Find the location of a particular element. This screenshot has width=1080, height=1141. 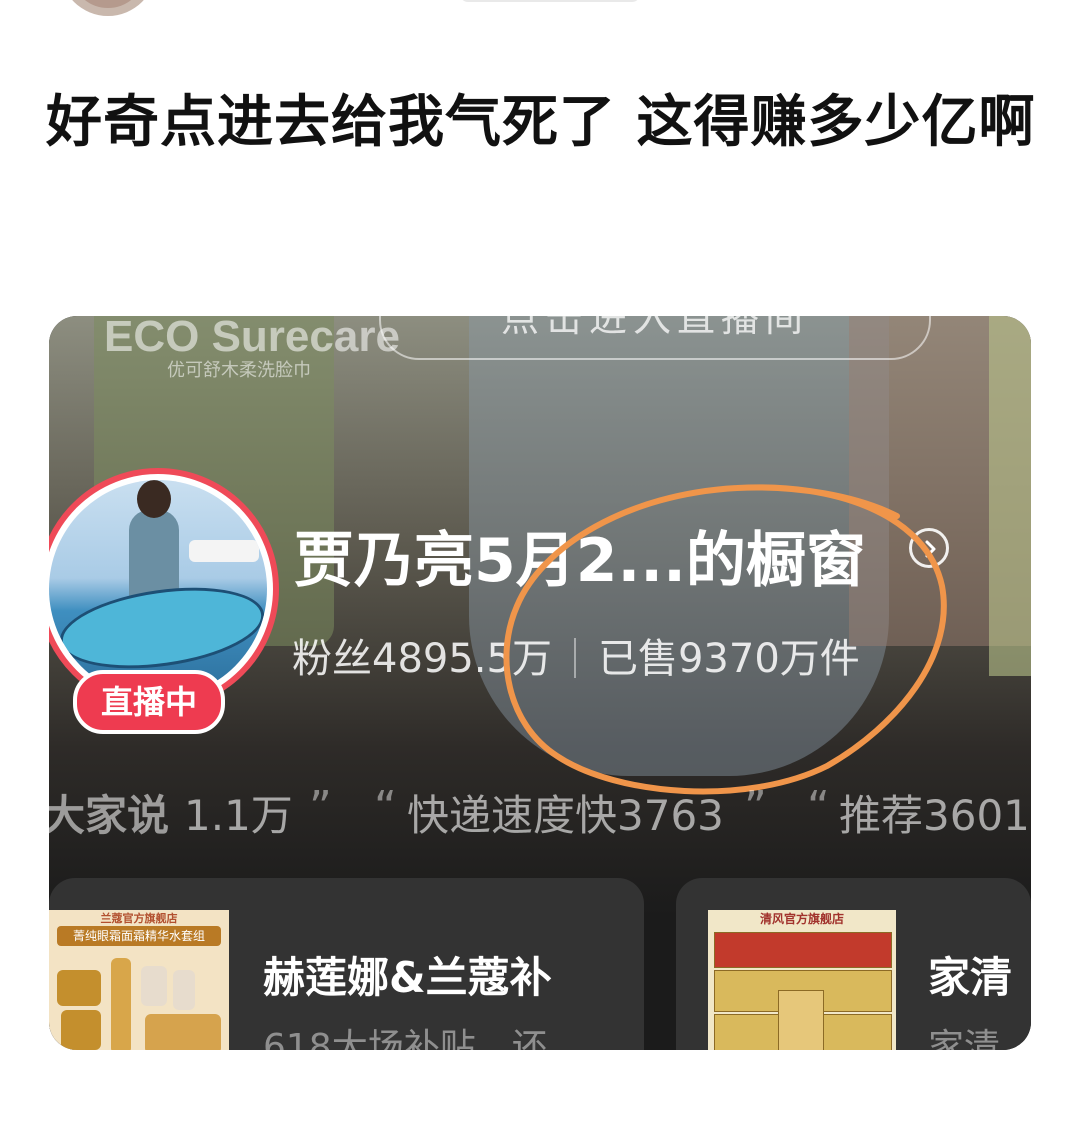

streamer-avatar-photo is located at coordinates (158, 589).